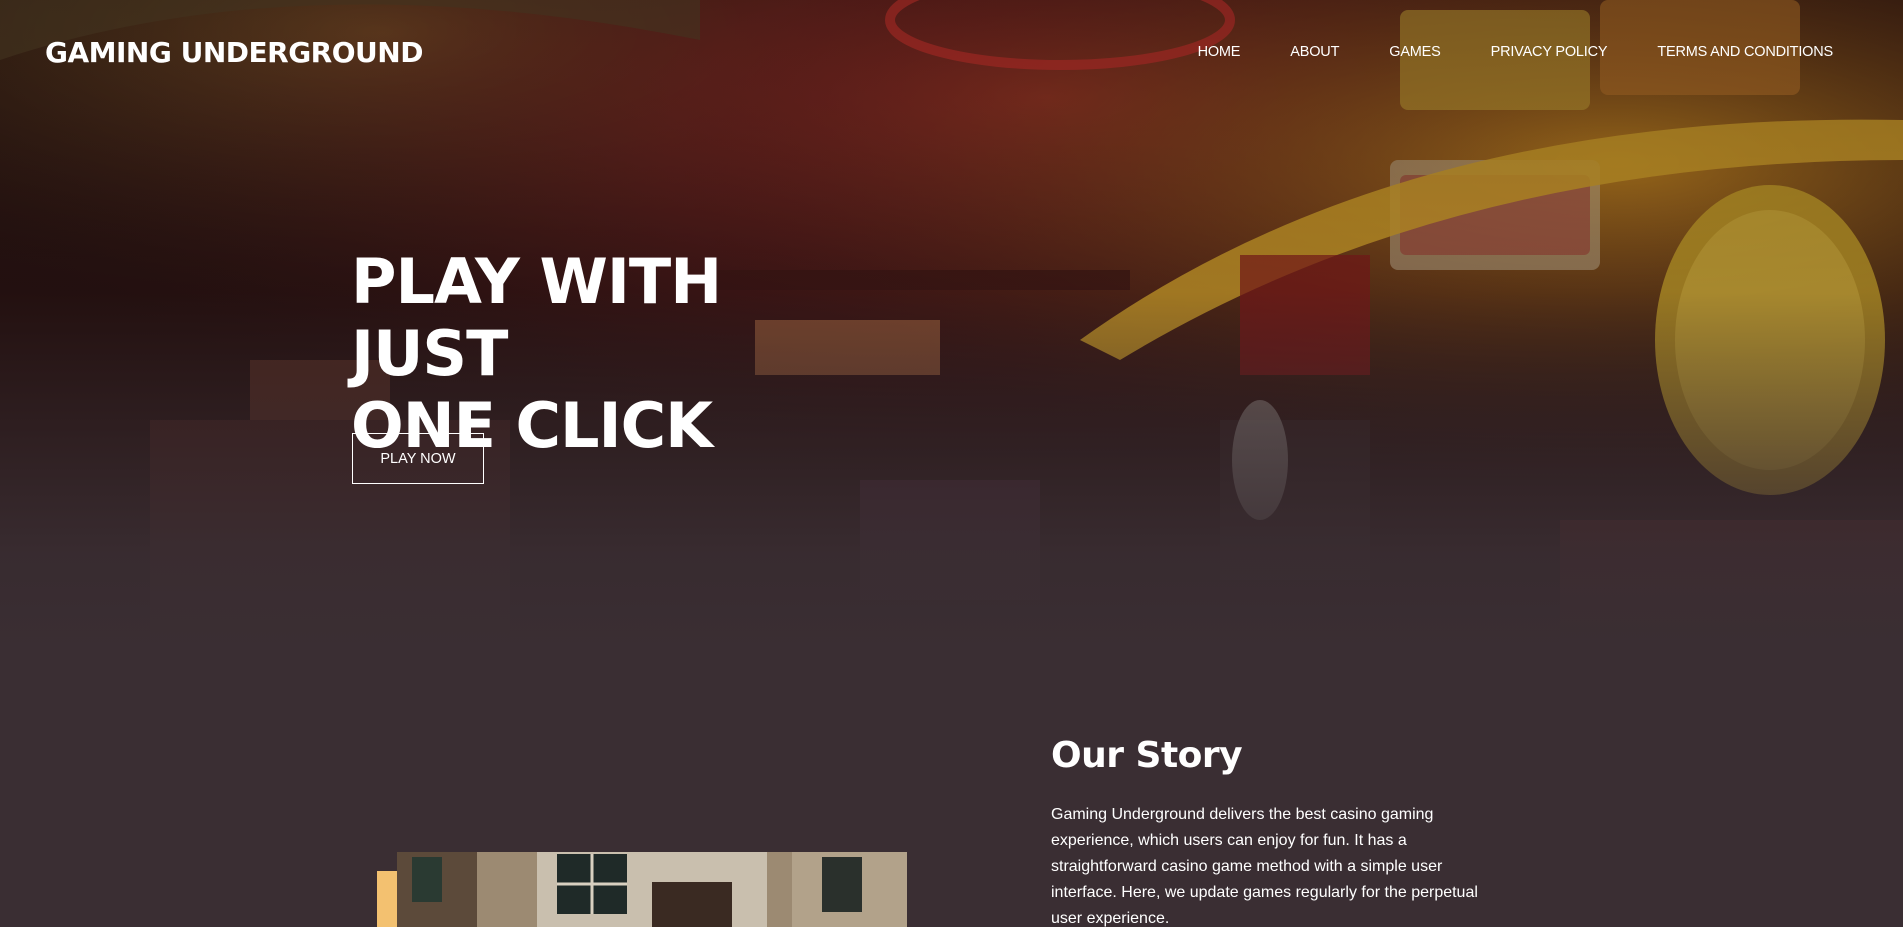  Describe the element at coordinates (1219, 52) in the screenshot. I see `nav-home: HOME` at that location.